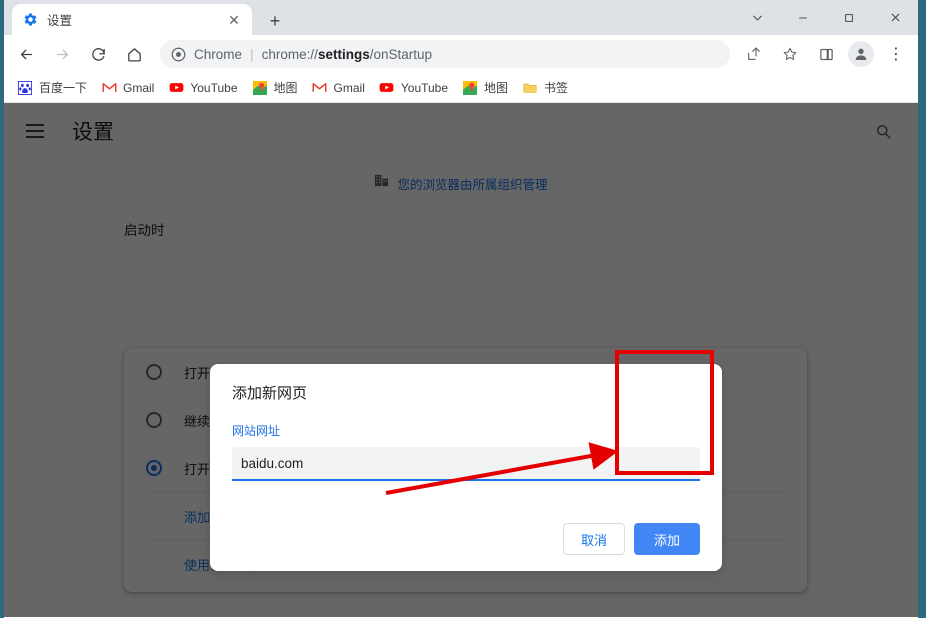 The height and width of the screenshot is (618, 926). Describe the element at coordinates (26, 54) in the screenshot. I see `back-button` at that location.